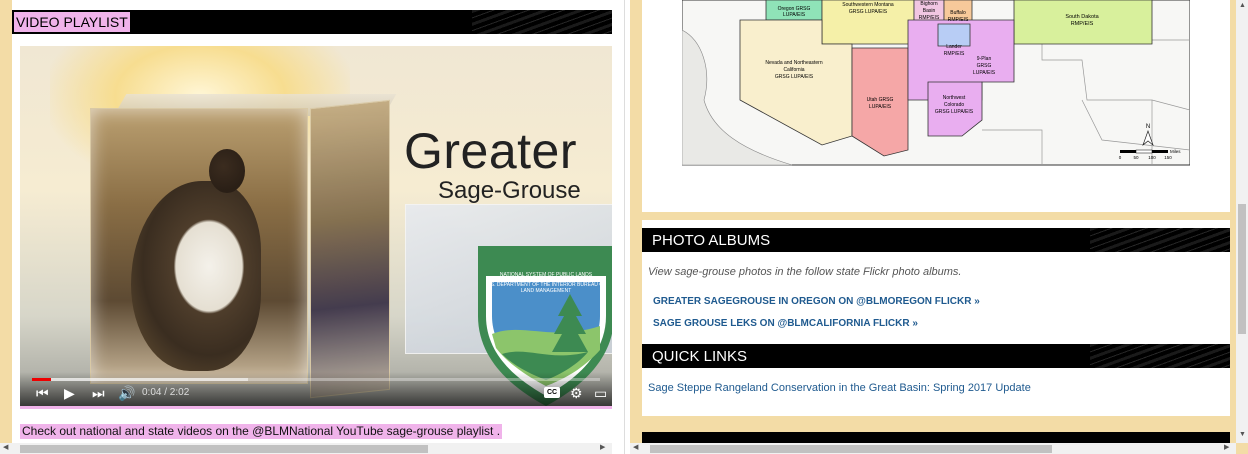 The image size is (1248, 454). What do you see at coordinates (936, 356) in the screenshot?
I see `quick-links-header: QUICK LINKS` at bounding box center [936, 356].